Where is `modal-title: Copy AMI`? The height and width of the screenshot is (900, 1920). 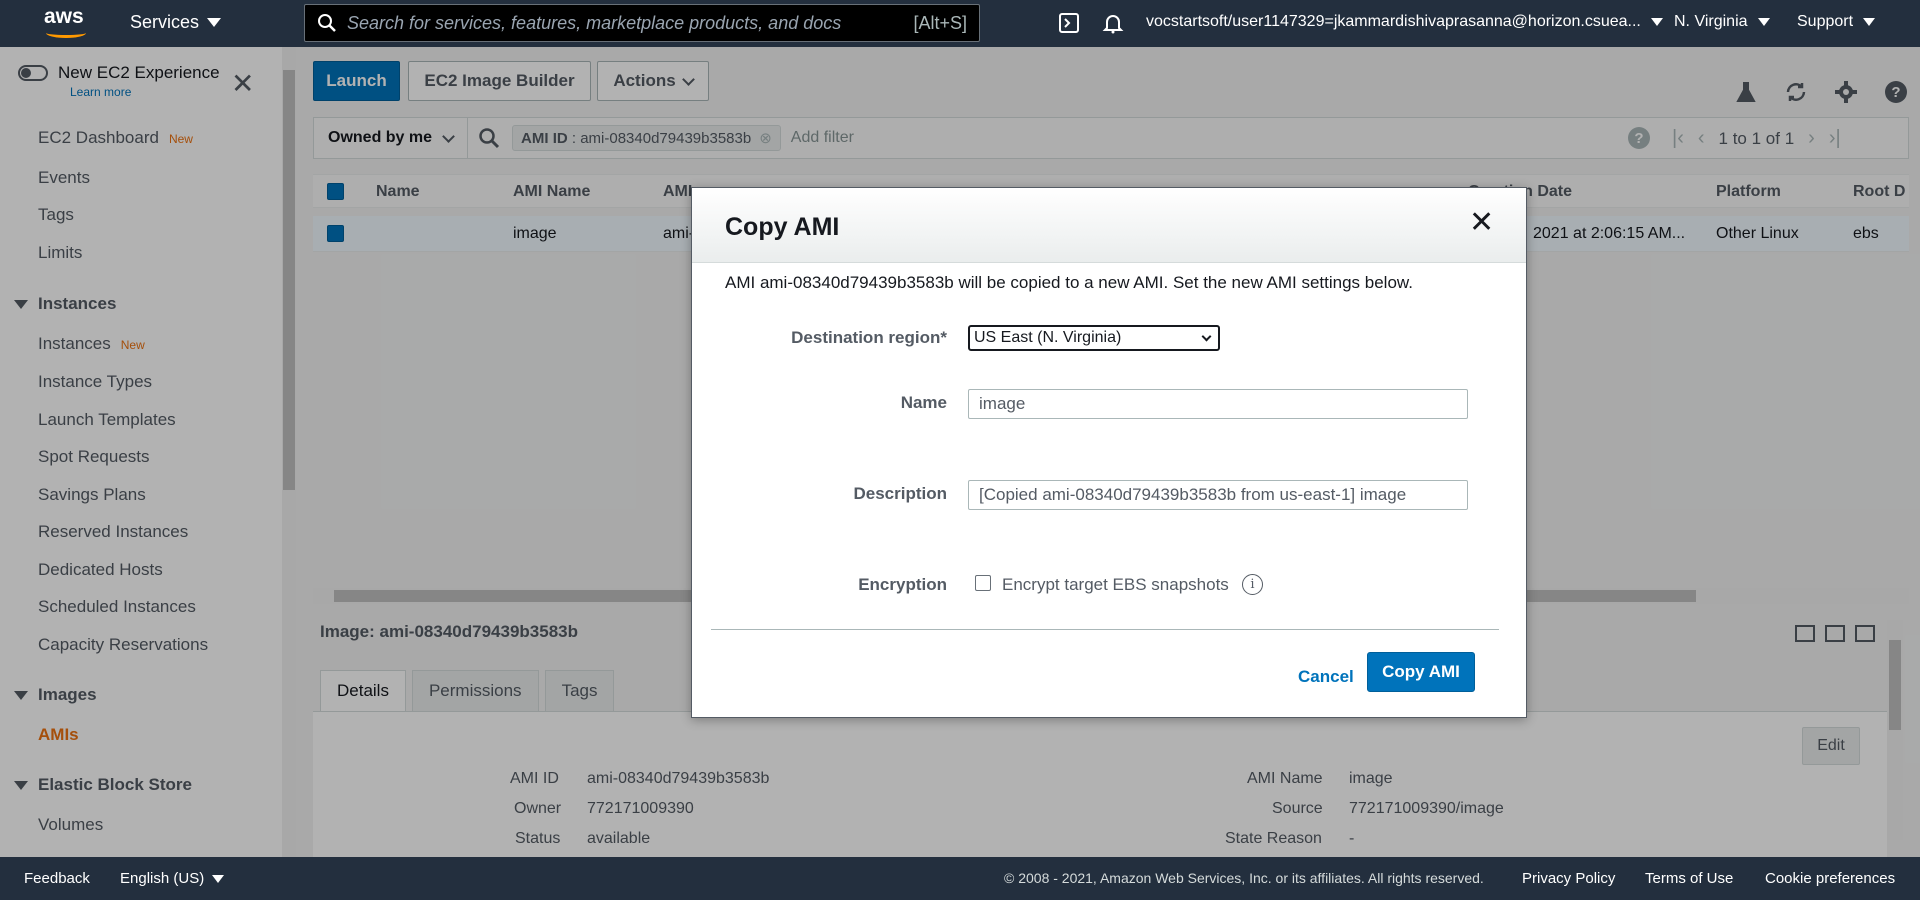 modal-title: Copy AMI is located at coordinates (782, 227).